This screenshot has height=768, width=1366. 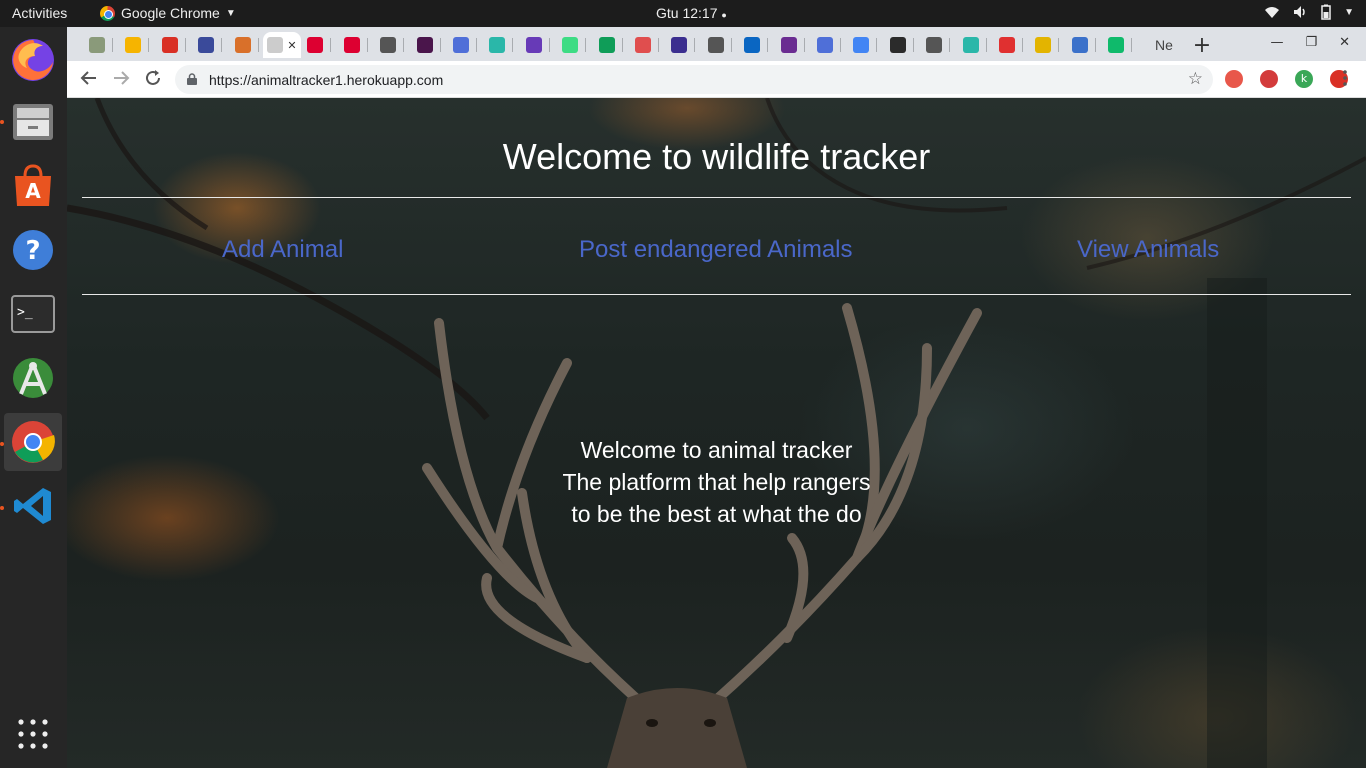 I want to click on software-center-icon: A, so click(x=33, y=185).